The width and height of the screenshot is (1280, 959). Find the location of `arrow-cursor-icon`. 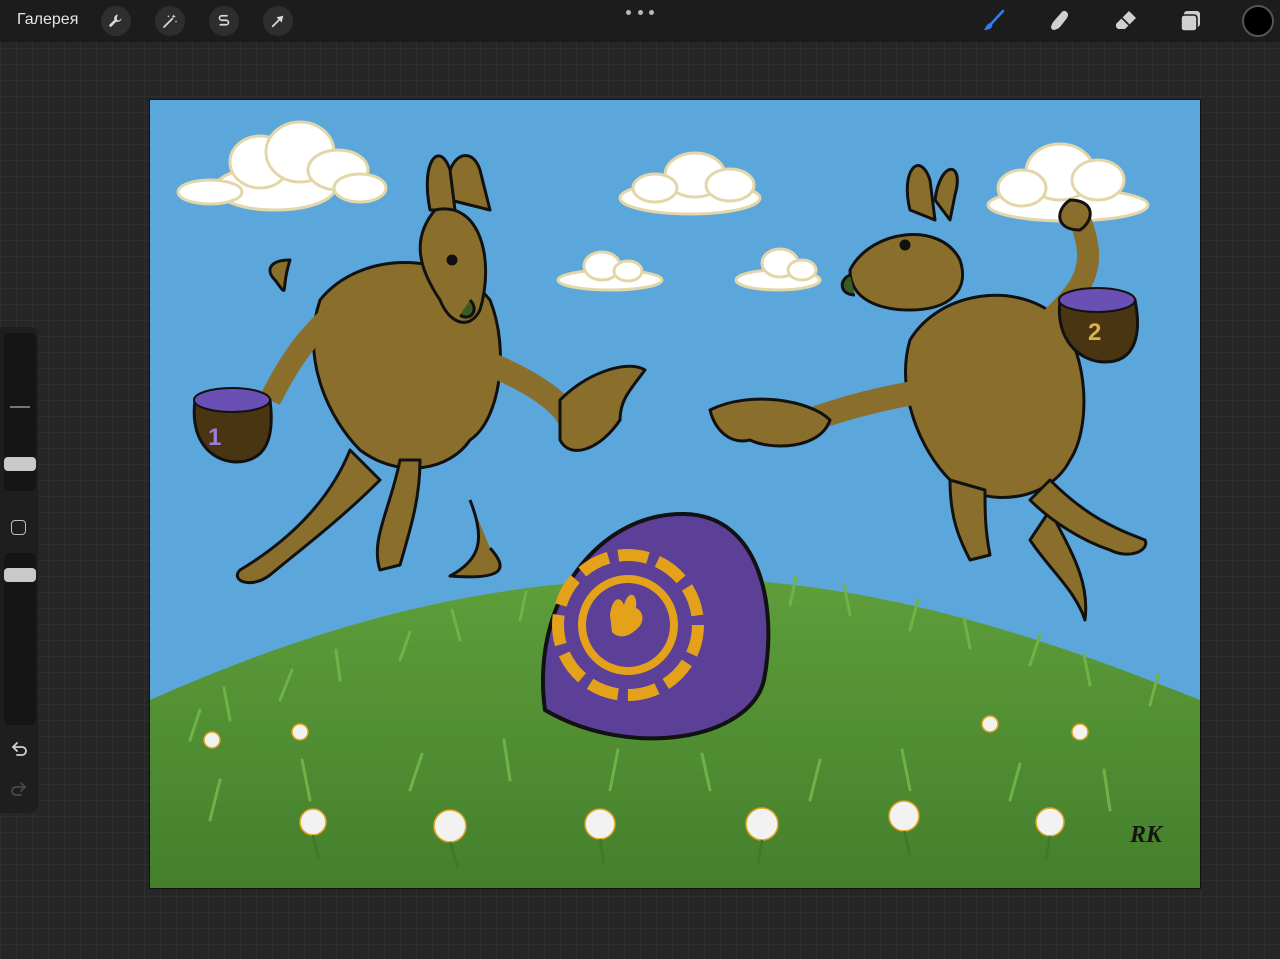

arrow-cursor-icon is located at coordinates (278, 21).